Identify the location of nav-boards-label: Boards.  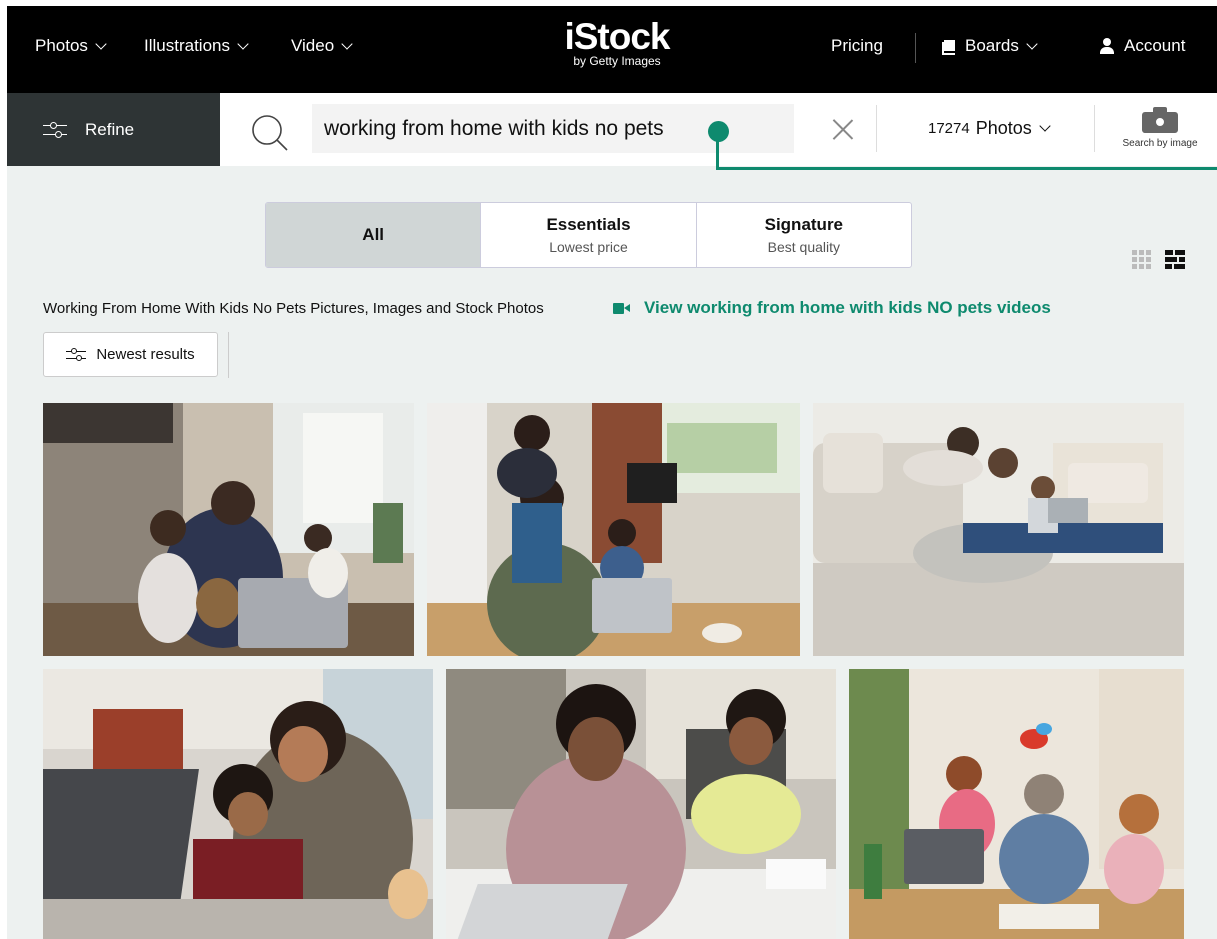
(992, 45).